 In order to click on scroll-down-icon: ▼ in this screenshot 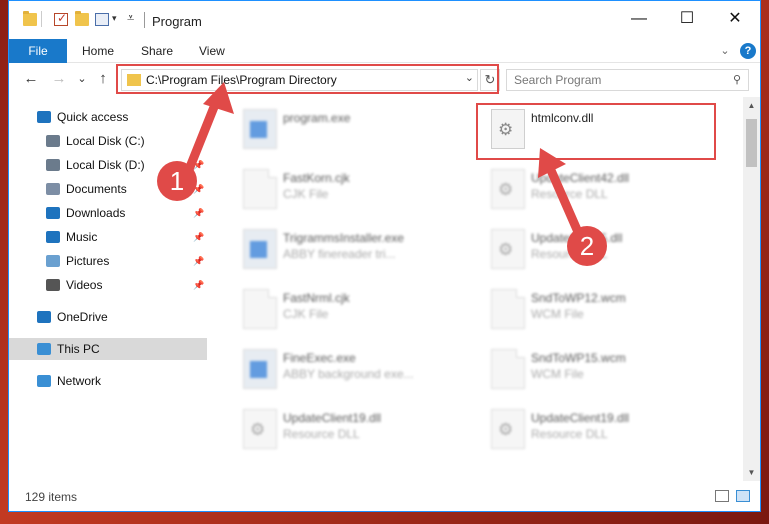, I will do `click(751, 472)`.